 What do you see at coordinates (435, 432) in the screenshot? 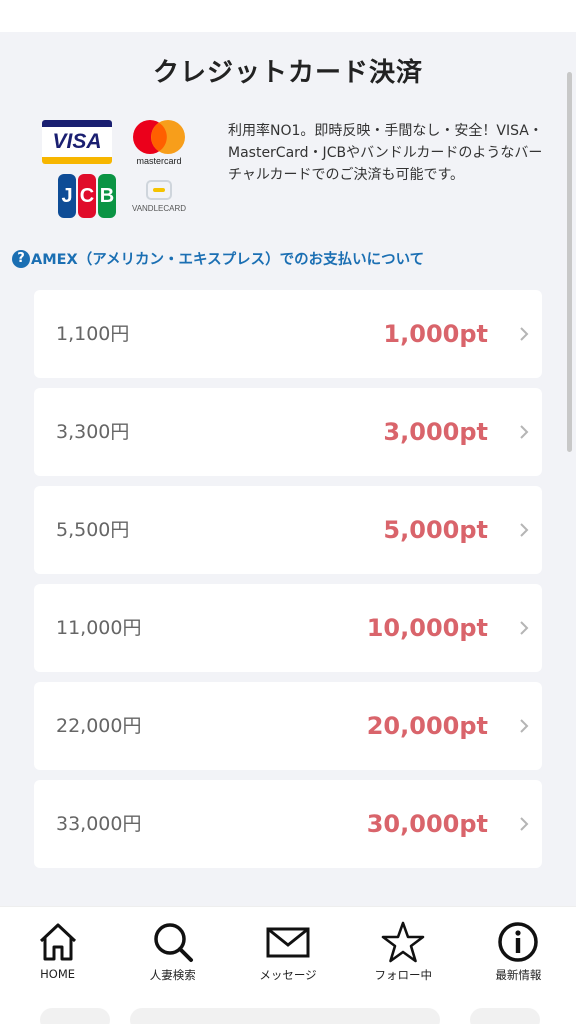
I see `plan-points: 3,000pt` at bounding box center [435, 432].